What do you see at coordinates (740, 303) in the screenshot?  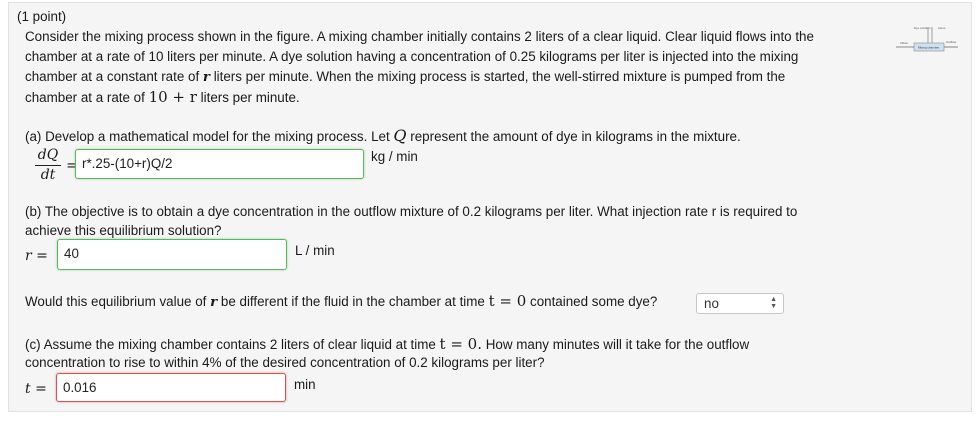 I see `dye-answer-select: no ▲ ▼` at bounding box center [740, 303].